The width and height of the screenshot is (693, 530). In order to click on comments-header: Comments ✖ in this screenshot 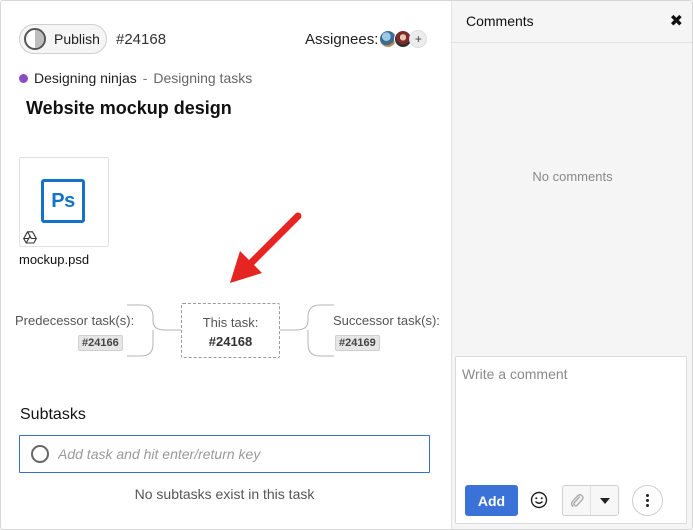, I will do `click(572, 22)`.